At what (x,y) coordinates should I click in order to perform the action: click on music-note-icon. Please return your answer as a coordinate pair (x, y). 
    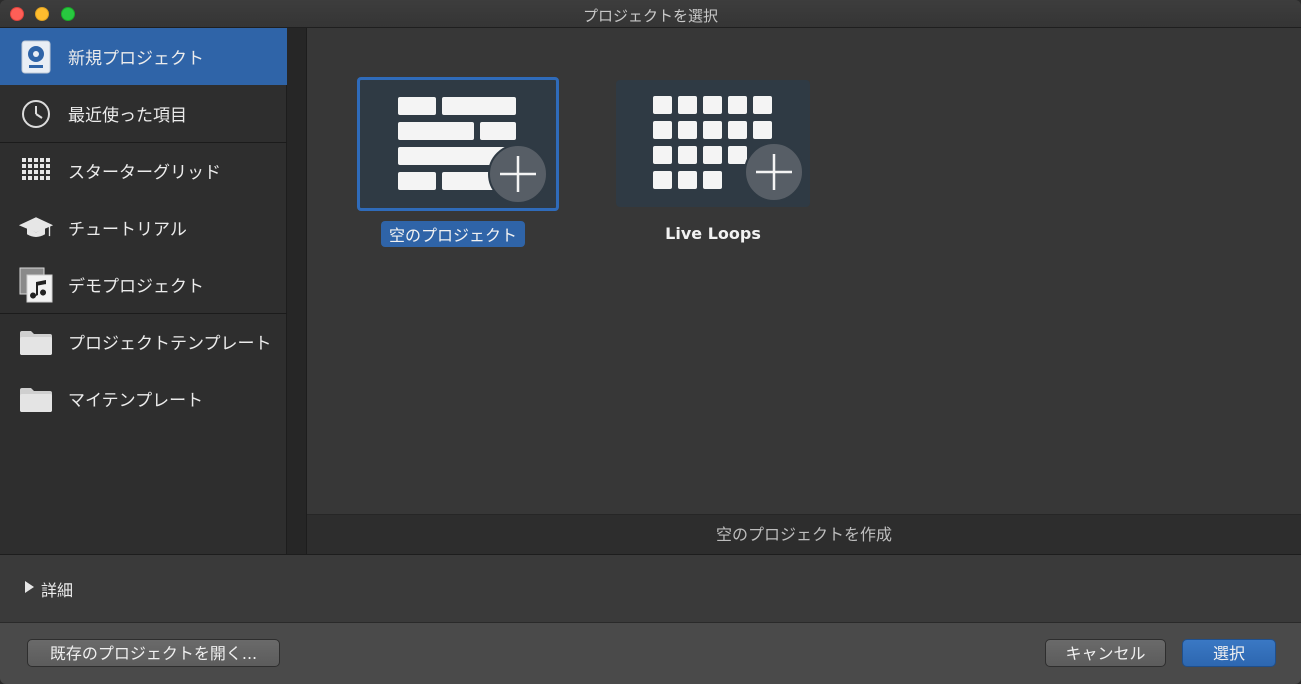
    Looking at the image, I should click on (36, 285).